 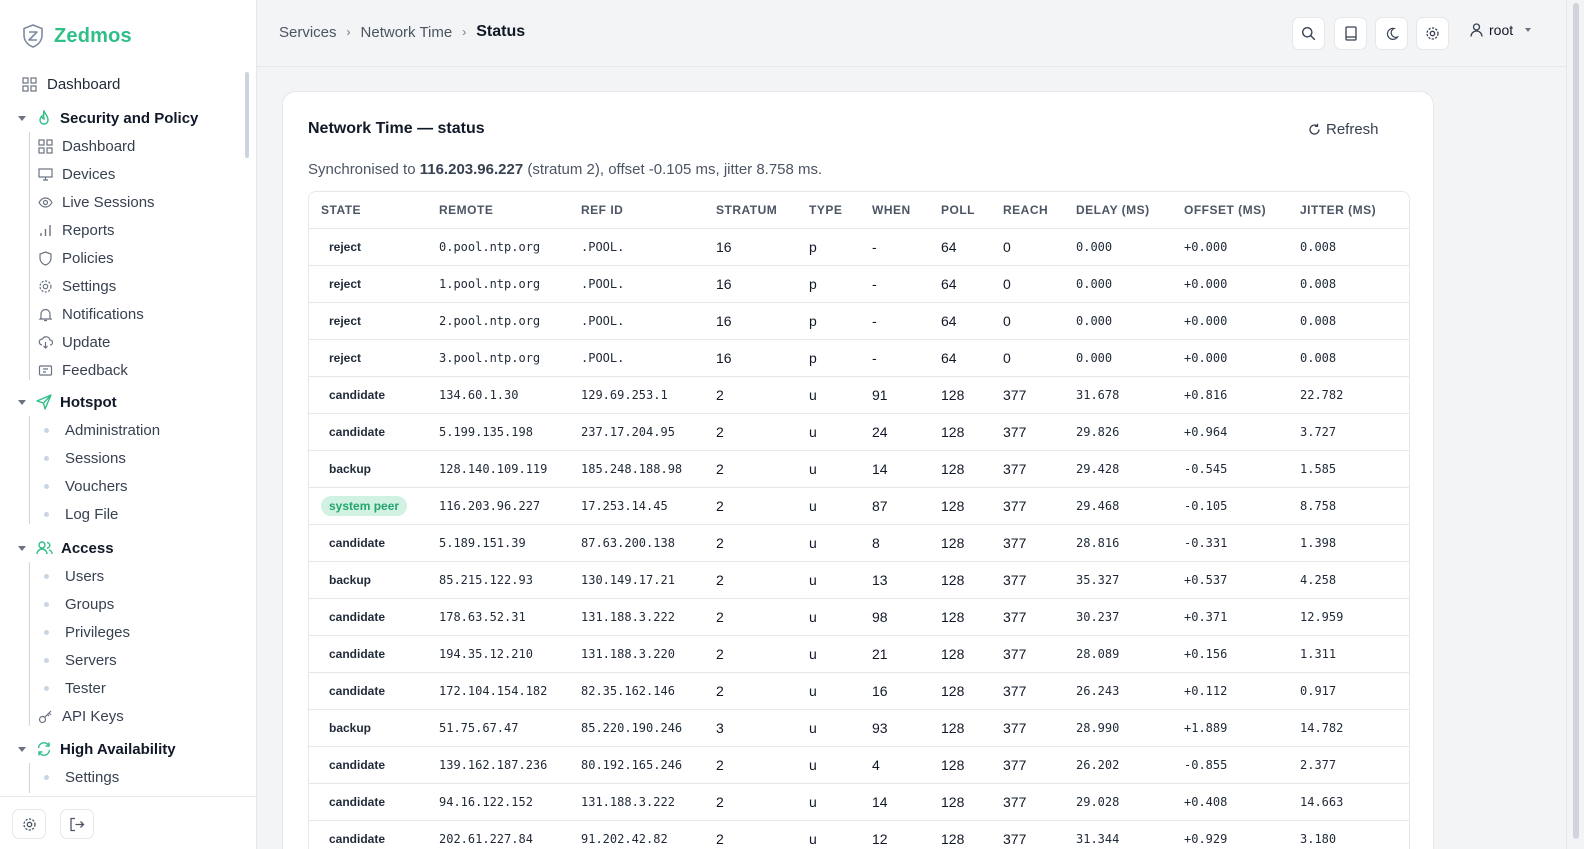 What do you see at coordinates (81, 716) in the screenshot?
I see `sidebar-item-api-keys: API Keys` at bounding box center [81, 716].